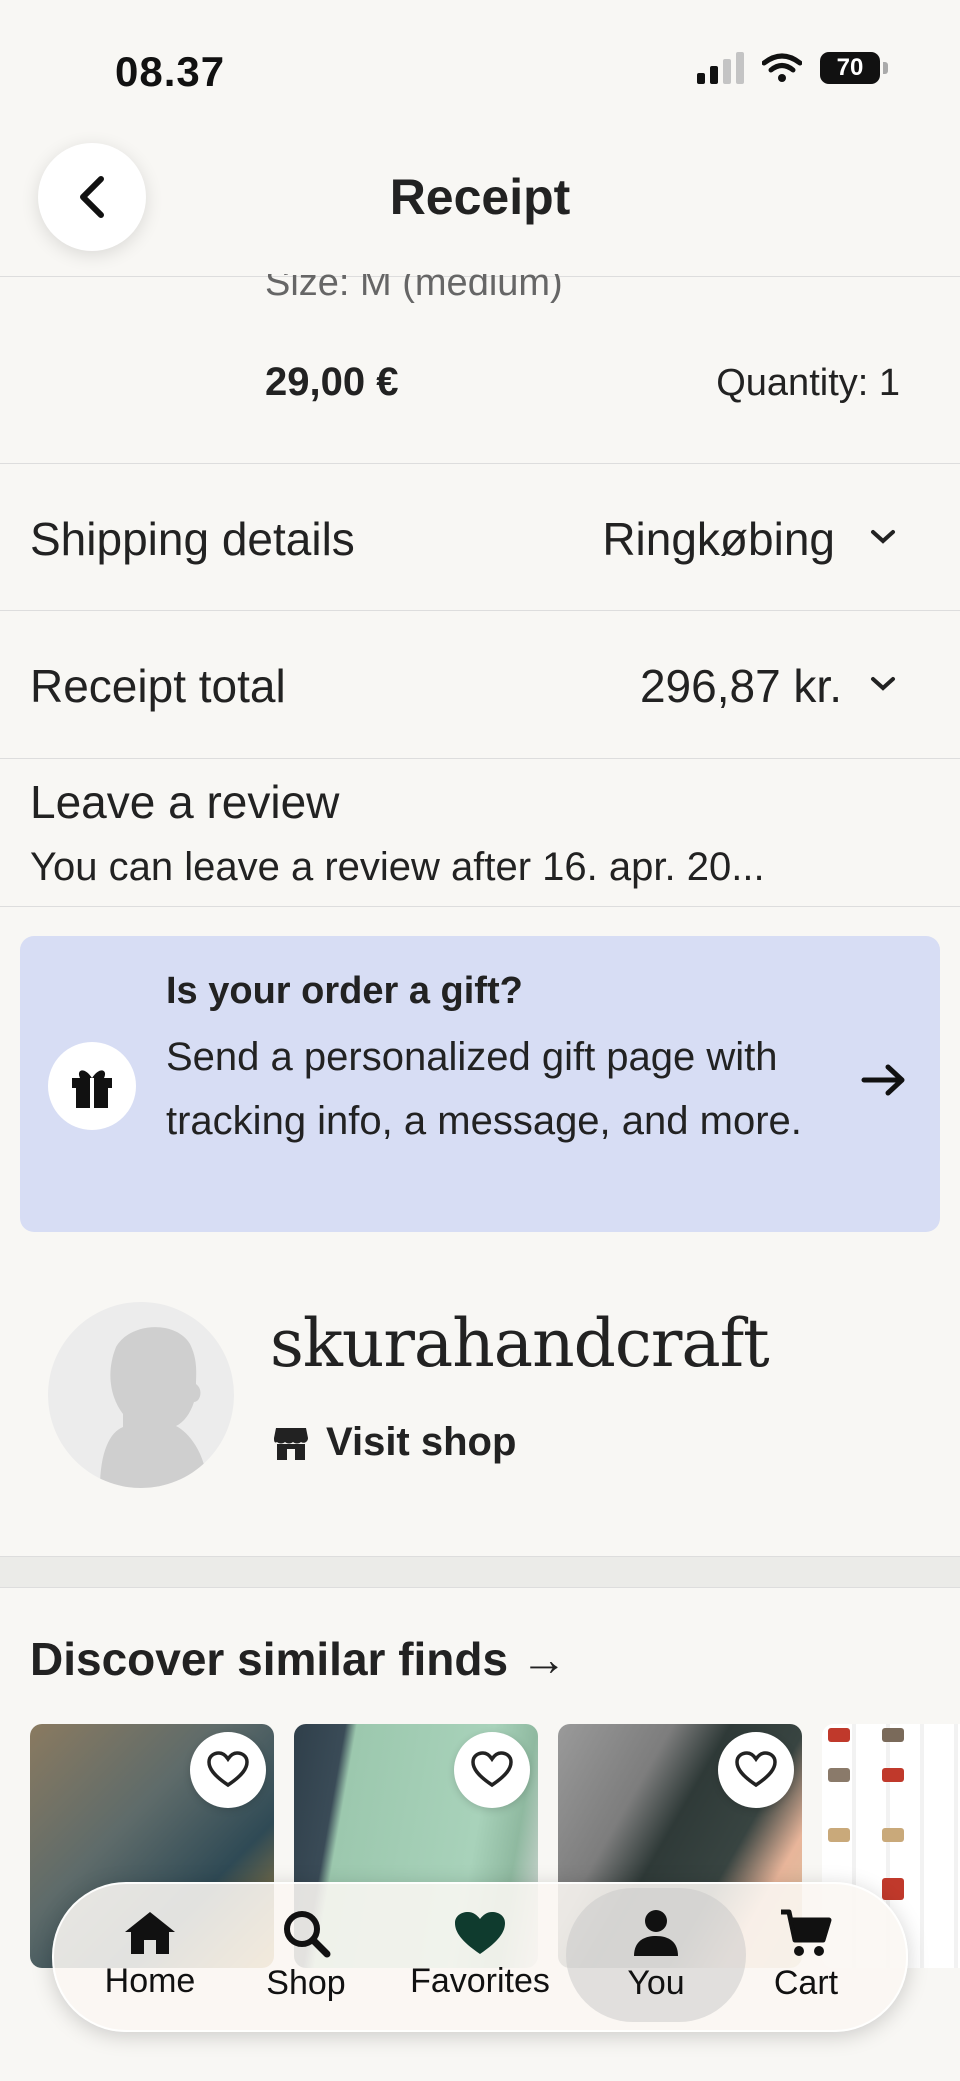  What do you see at coordinates (656, 1932) in the screenshot?
I see `person-icon` at bounding box center [656, 1932].